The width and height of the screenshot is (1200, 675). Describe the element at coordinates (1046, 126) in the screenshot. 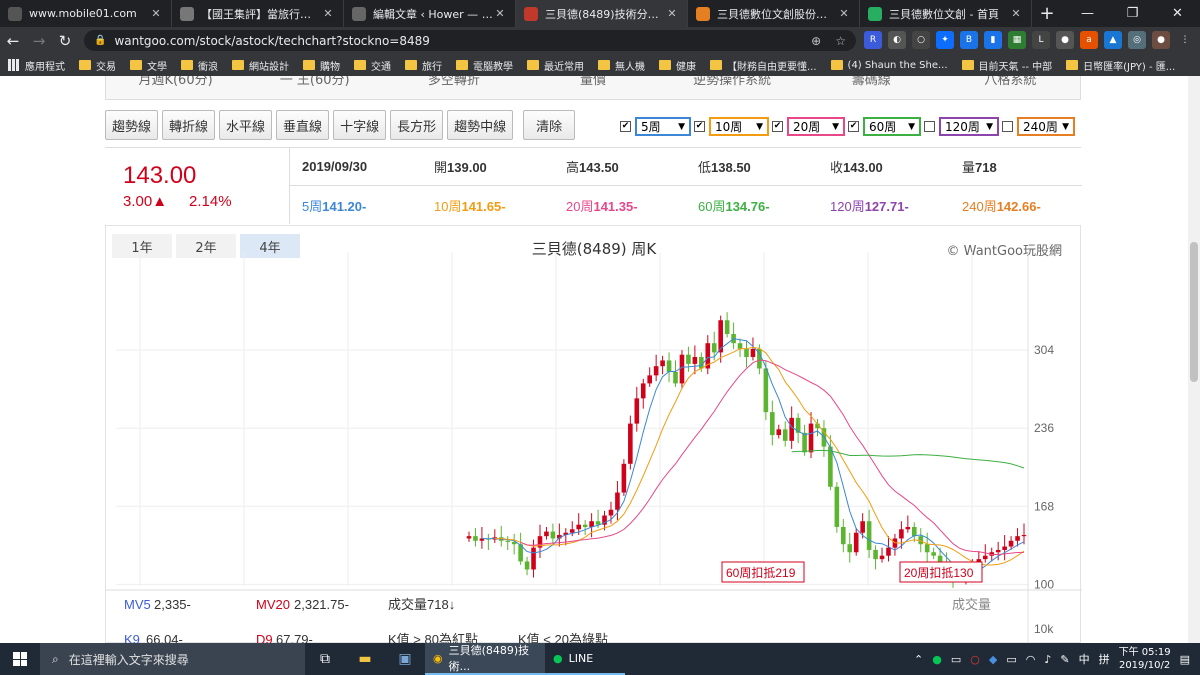

I see `ma-period-select: 240周 ▼` at that location.